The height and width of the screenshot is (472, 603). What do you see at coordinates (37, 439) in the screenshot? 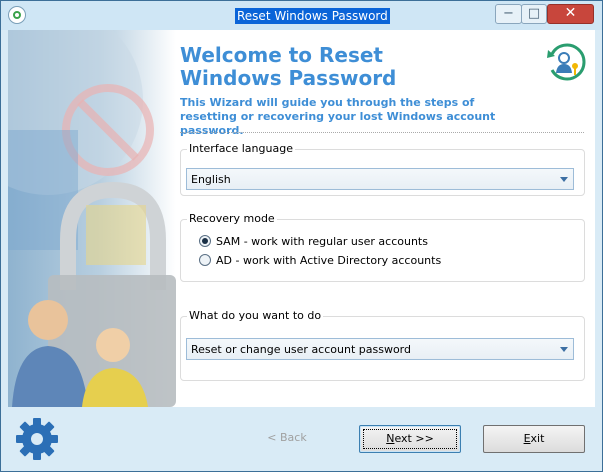
I see `gear-icon` at bounding box center [37, 439].